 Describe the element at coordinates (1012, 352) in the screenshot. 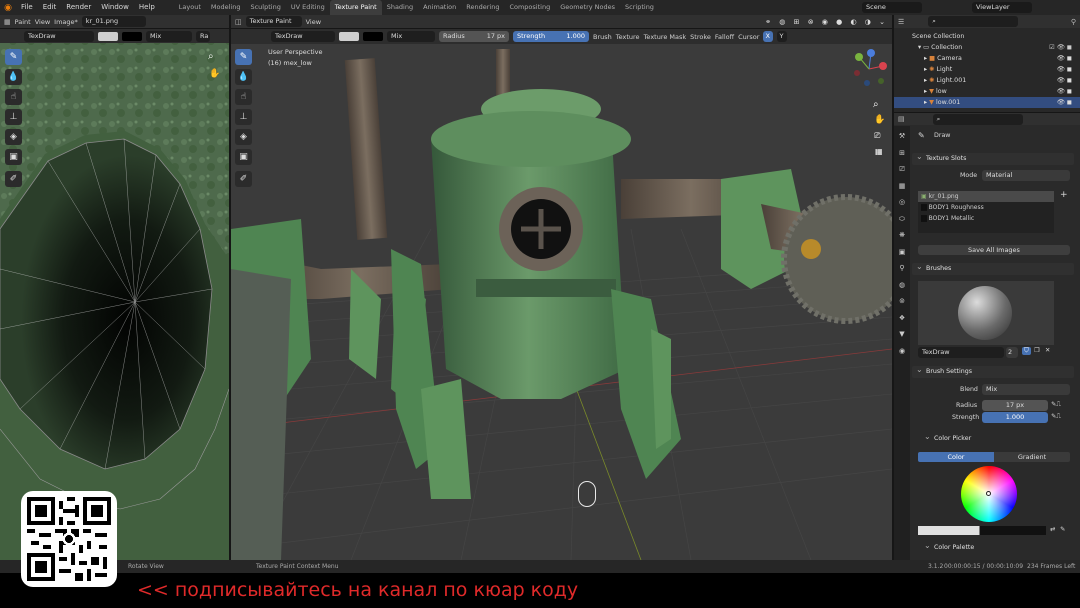

I see `brush-users-count: 2` at that location.